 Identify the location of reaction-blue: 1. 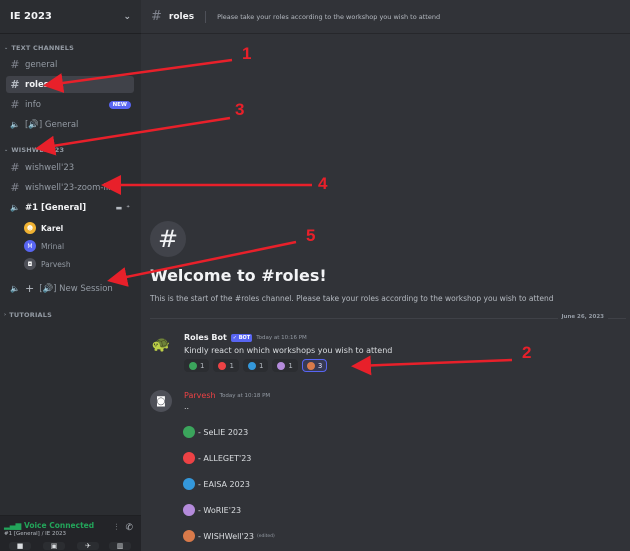
(255, 365).